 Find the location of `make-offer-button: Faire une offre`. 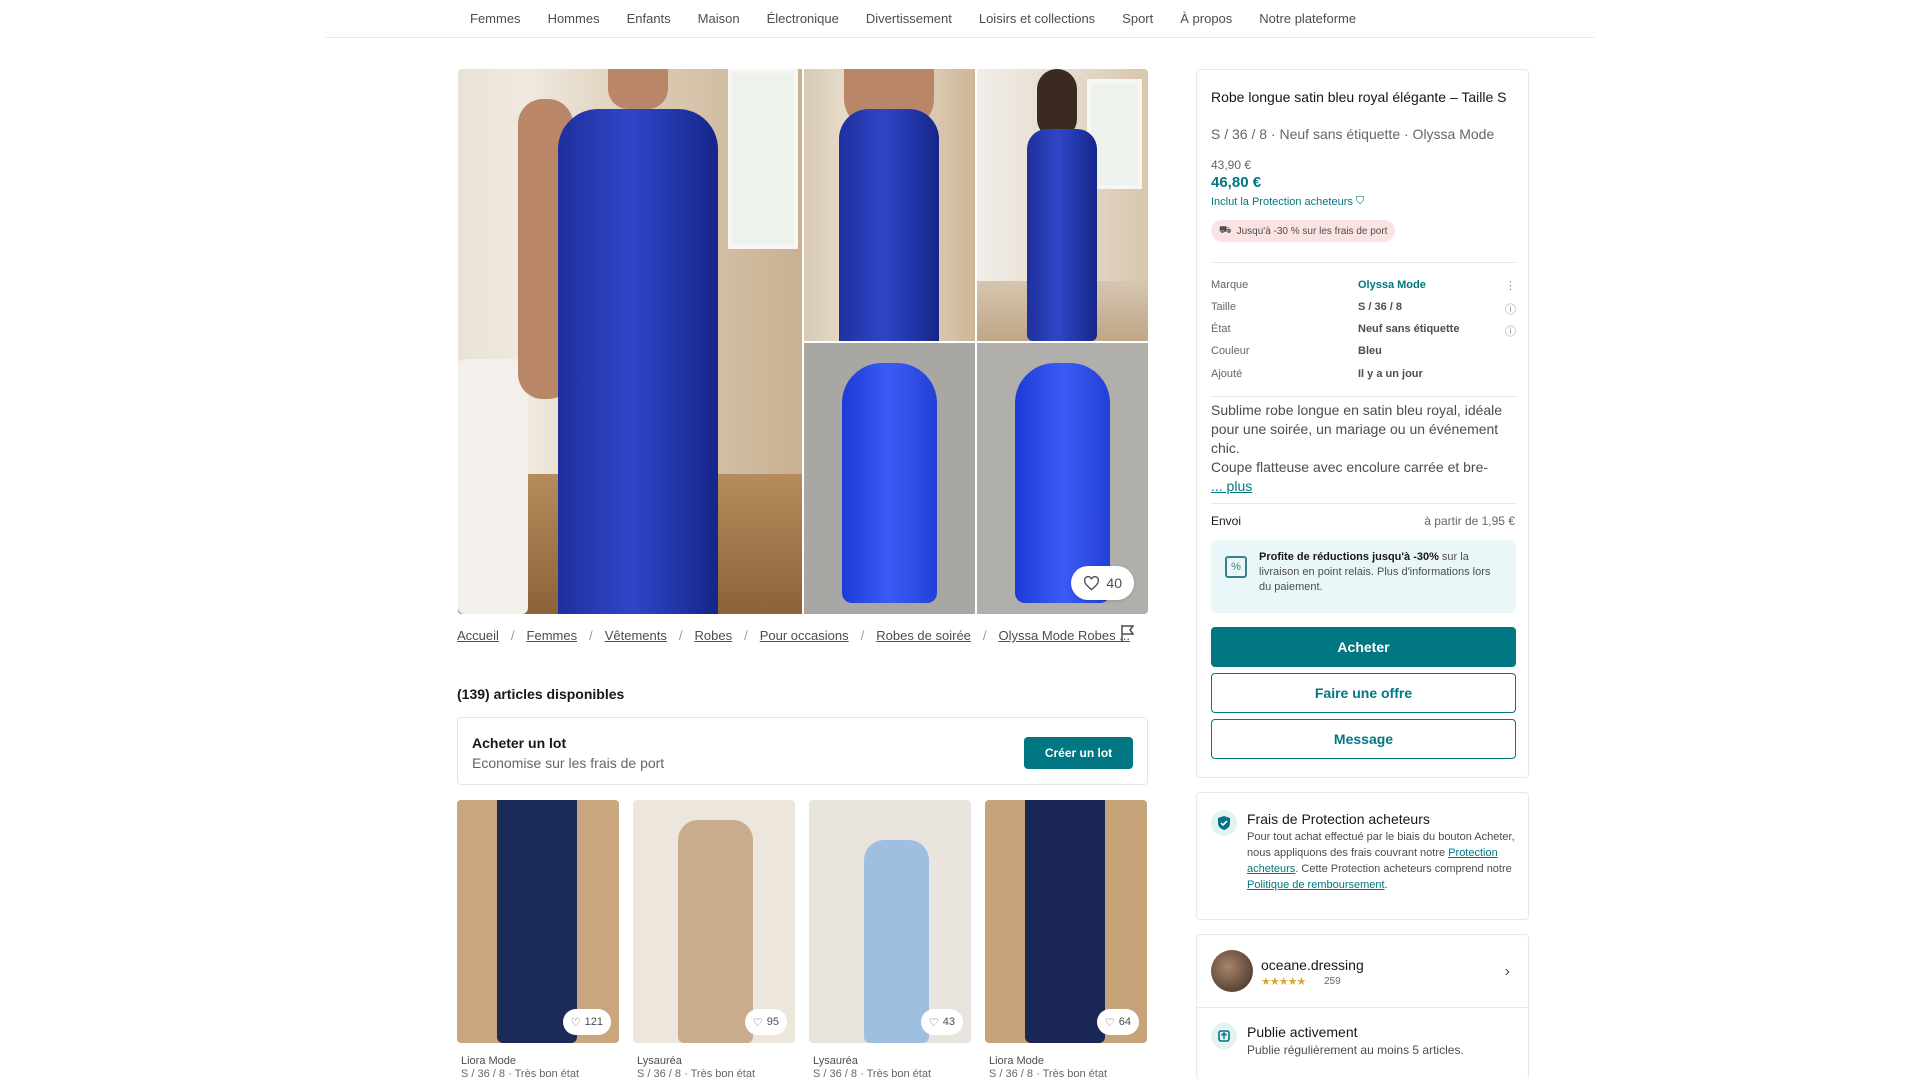

make-offer-button: Faire une offre is located at coordinates (1363, 693).